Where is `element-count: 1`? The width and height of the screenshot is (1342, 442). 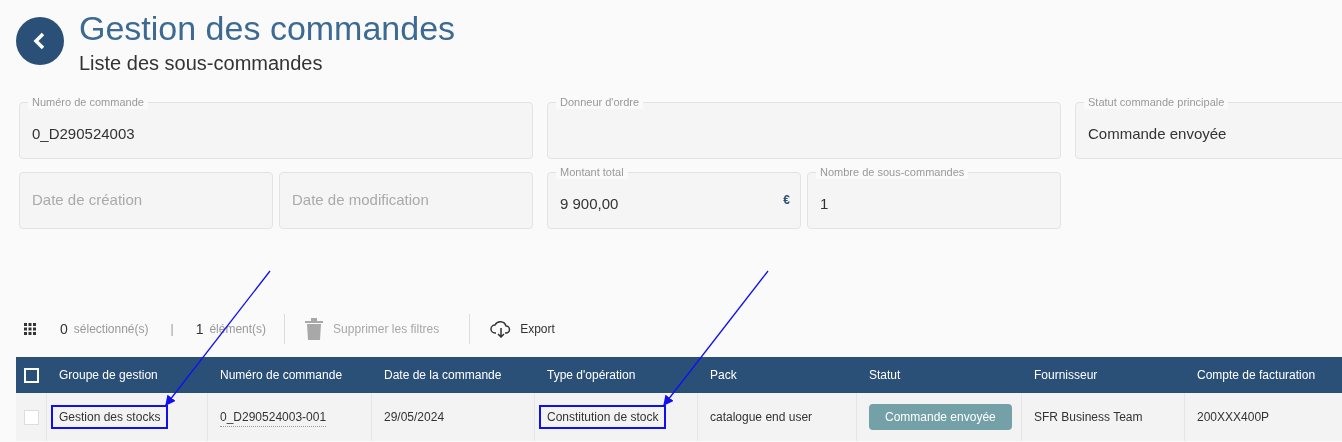
element-count: 1 is located at coordinates (199, 329).